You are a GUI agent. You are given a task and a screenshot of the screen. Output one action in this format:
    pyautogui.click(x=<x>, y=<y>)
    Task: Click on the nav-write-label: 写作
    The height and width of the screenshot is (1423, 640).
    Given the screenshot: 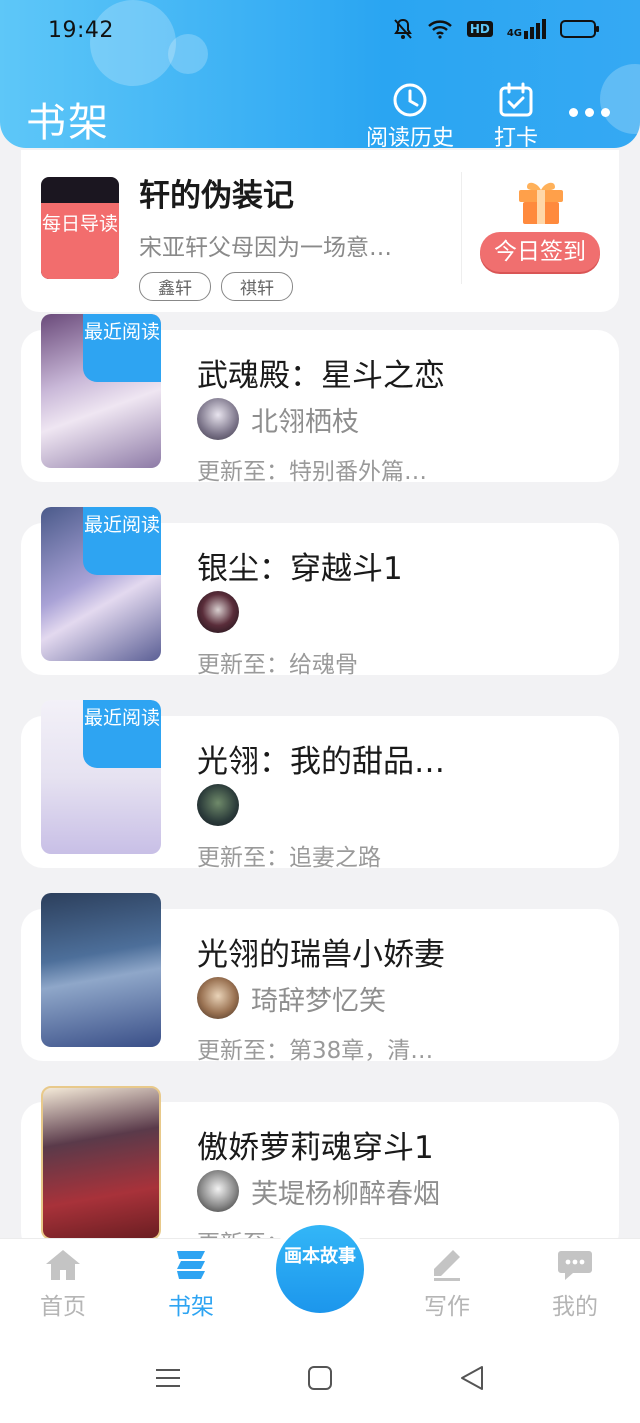 What is the action you would take?
    pyautogui.click(x=447, y=1307)
    